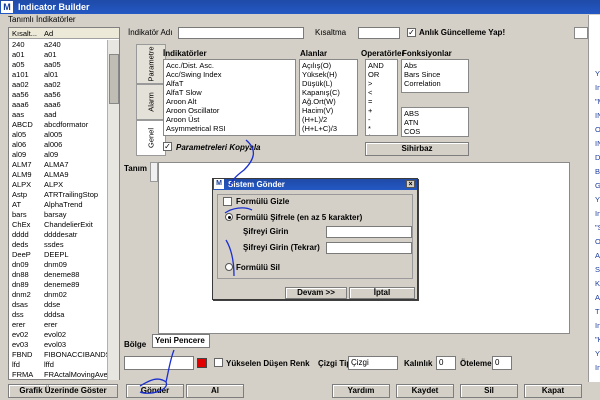 This screenshot has height=400, width=600. What do you see at coordinates (154, 172) in the screenshot?
I see `definition-splitter` at bounding box center [154, 172].